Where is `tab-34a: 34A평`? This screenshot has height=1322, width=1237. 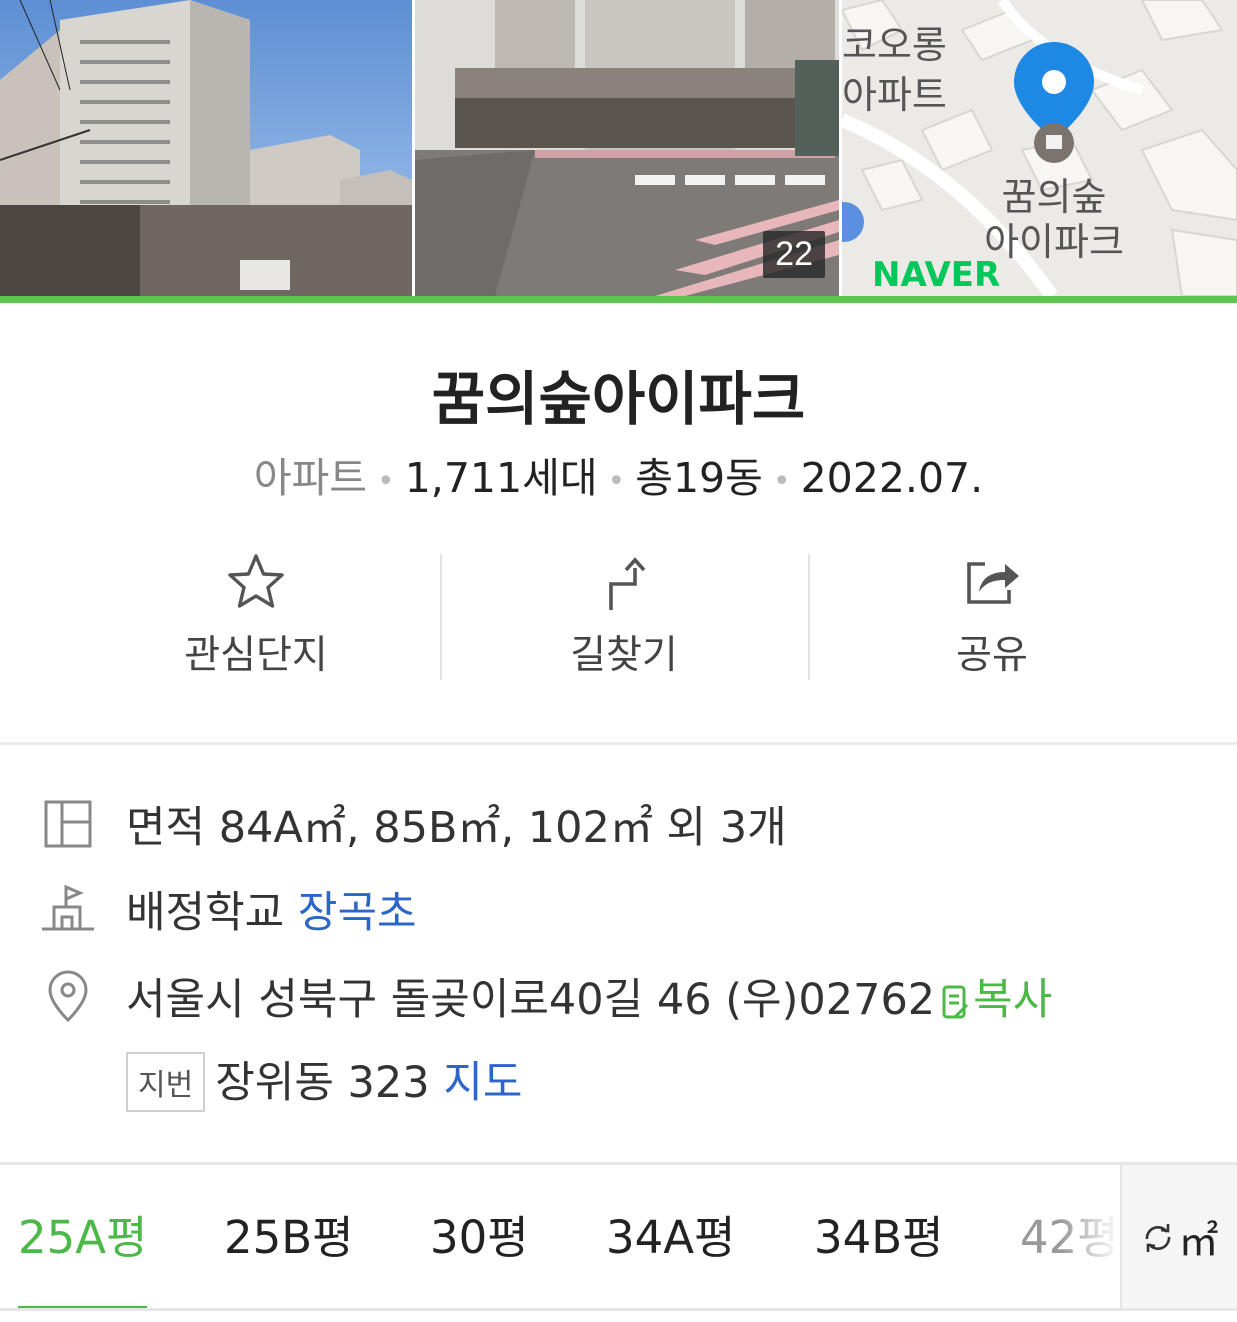 tab-34a: 34A평 is located at coordinates (670, 1238).